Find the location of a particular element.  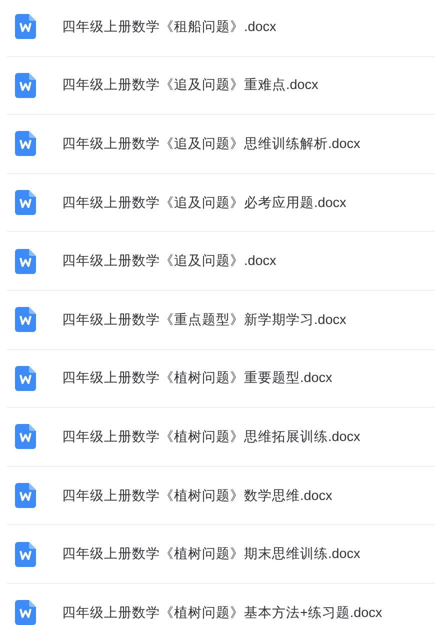

file-row: 四年级上册数学《追及问题》重难点.docx is located at coordinates (221, 86).